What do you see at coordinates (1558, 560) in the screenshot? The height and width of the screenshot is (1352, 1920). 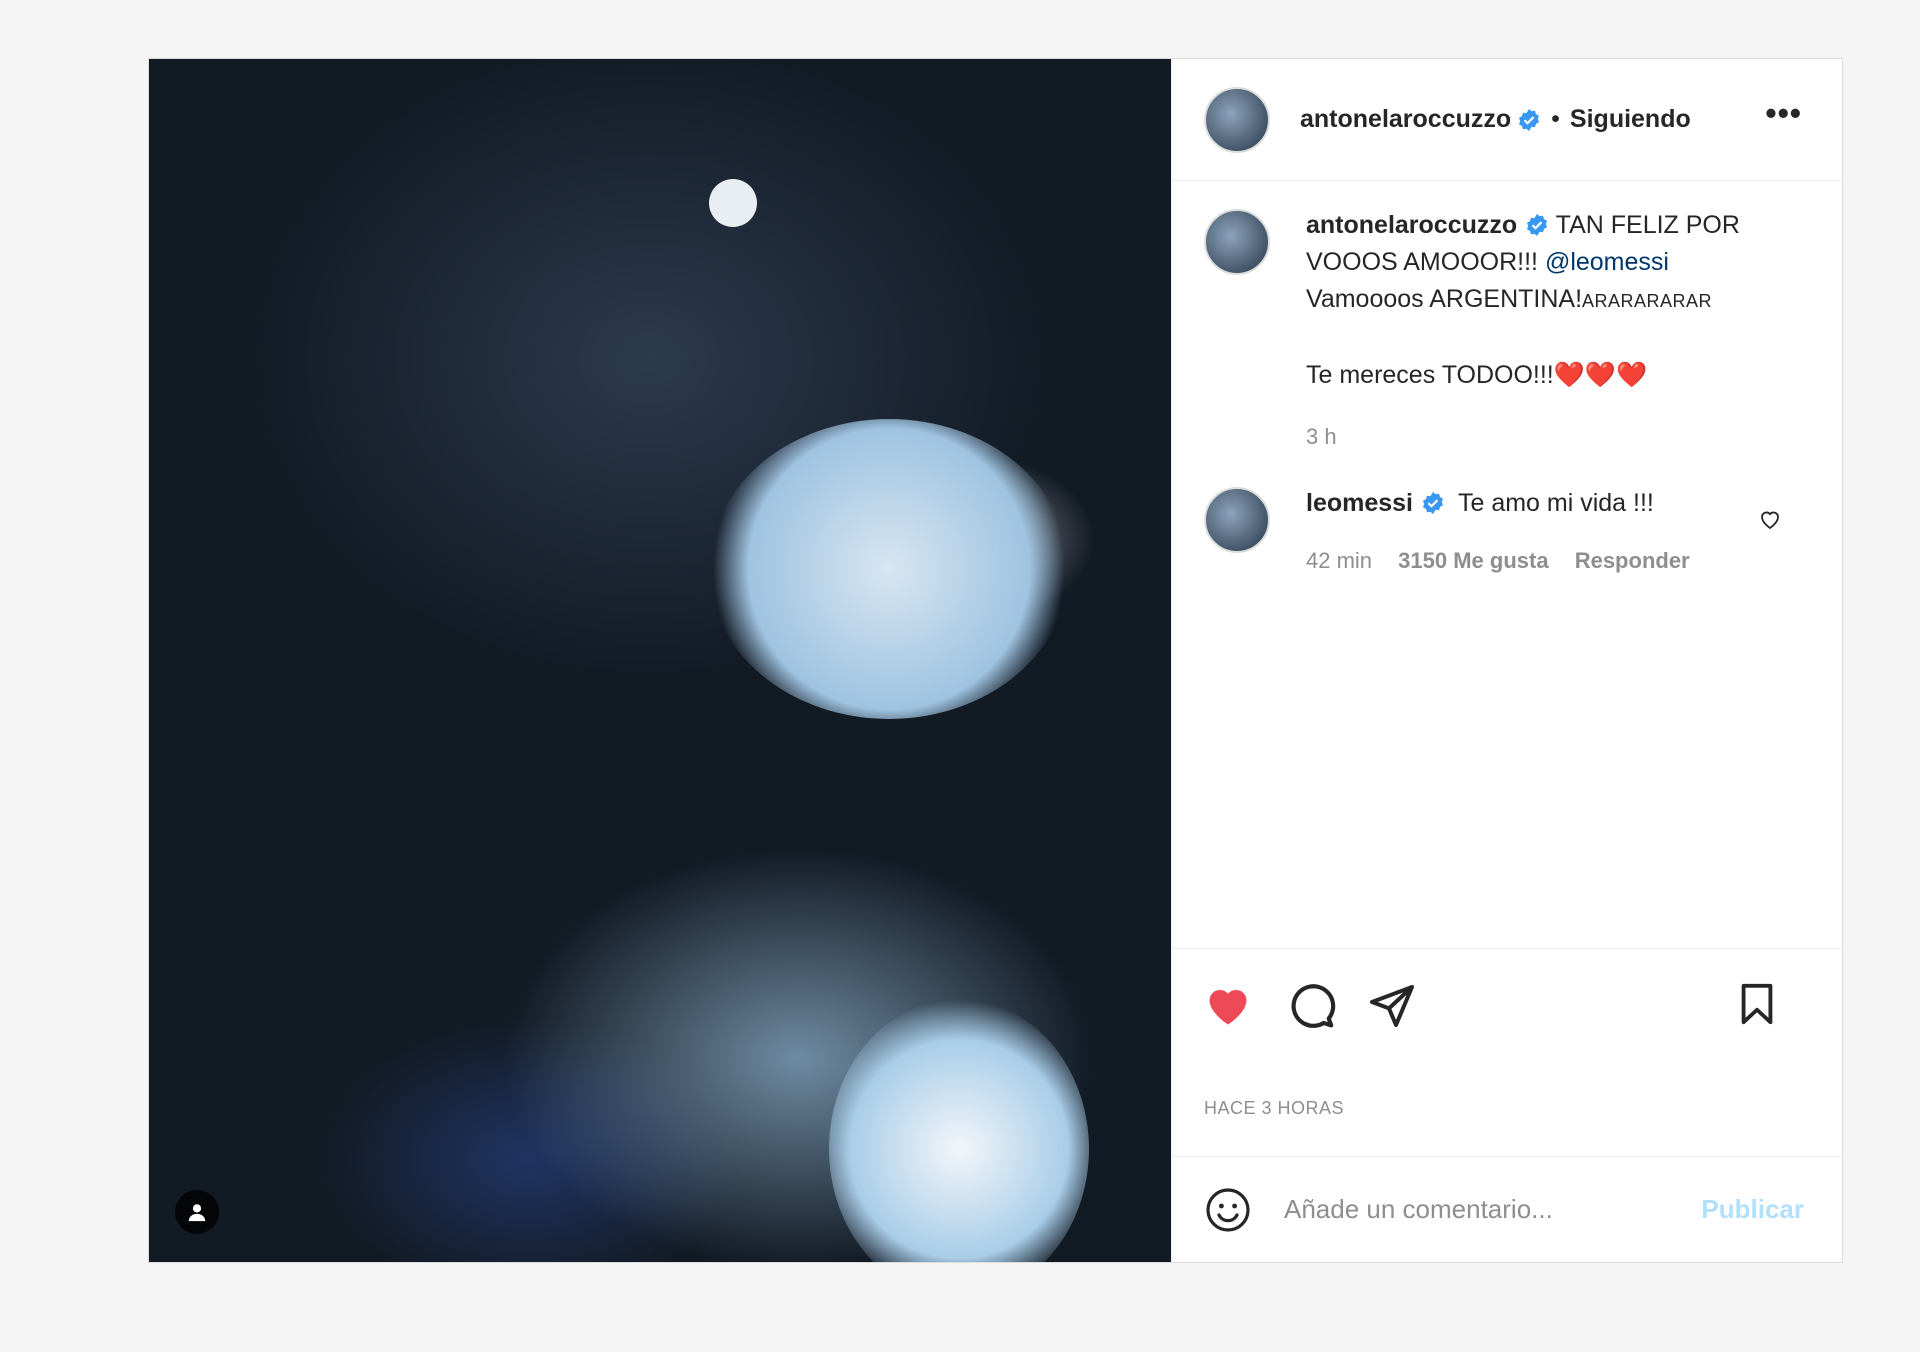 I see `reply-meta: 42 min 3150 Me gusta Responder` at bounding box center [1558, 560].